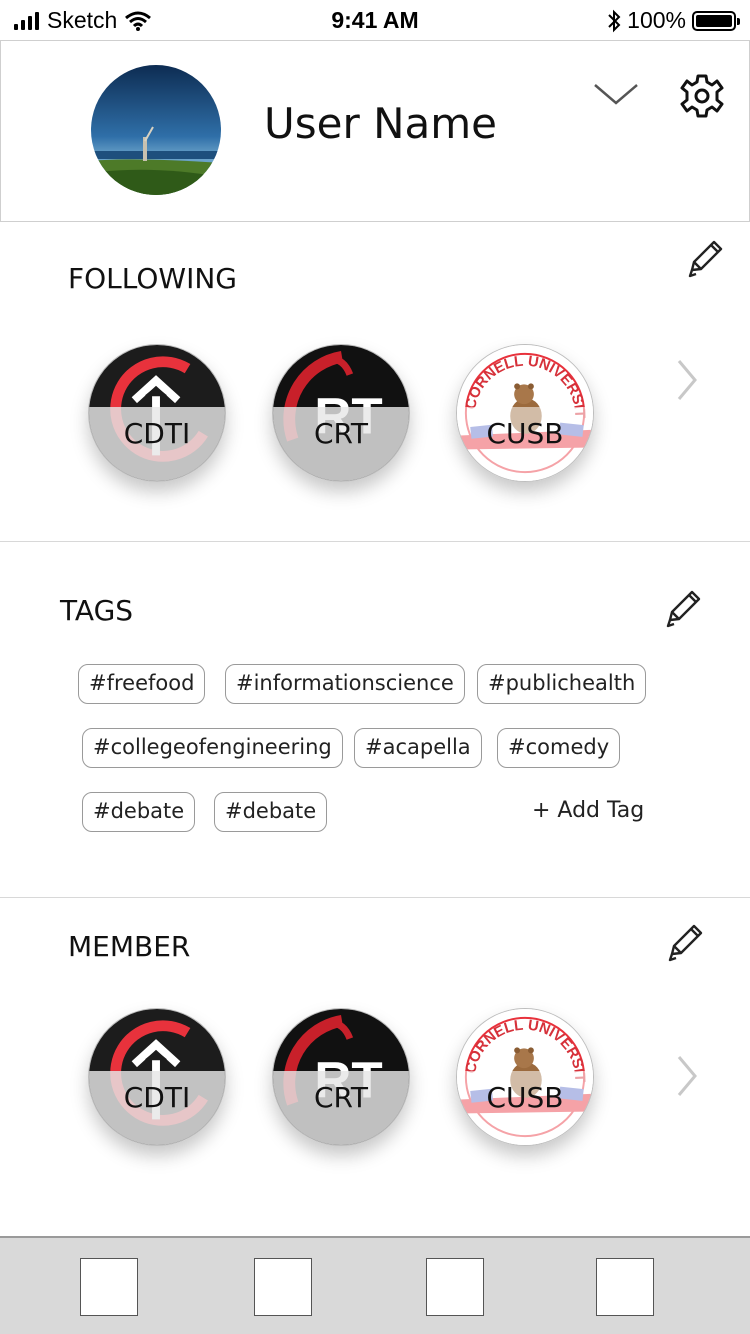  I want to click on status-right: 100%, so click(673, 20).